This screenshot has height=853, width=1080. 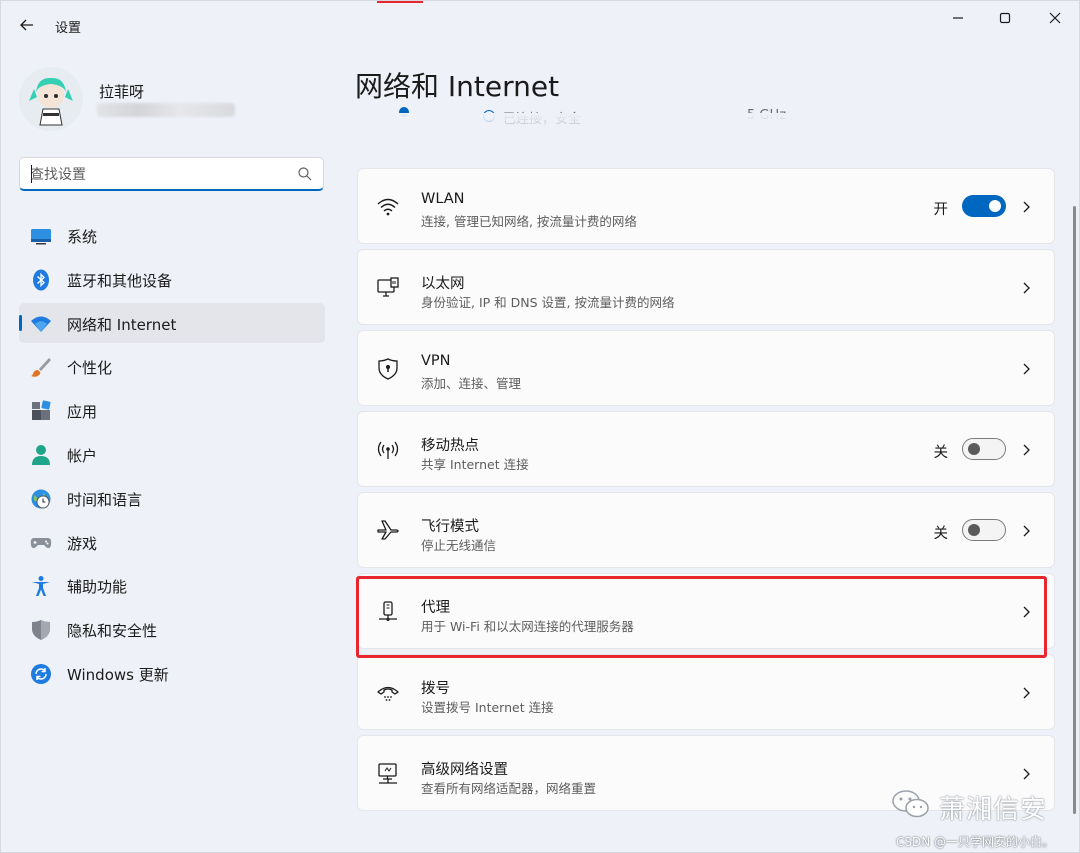 What do you see at coordinates (118, 674) in the screenshot?
I see `sidebar-item-label: Windows 更新` at bounding box center [118, 674].